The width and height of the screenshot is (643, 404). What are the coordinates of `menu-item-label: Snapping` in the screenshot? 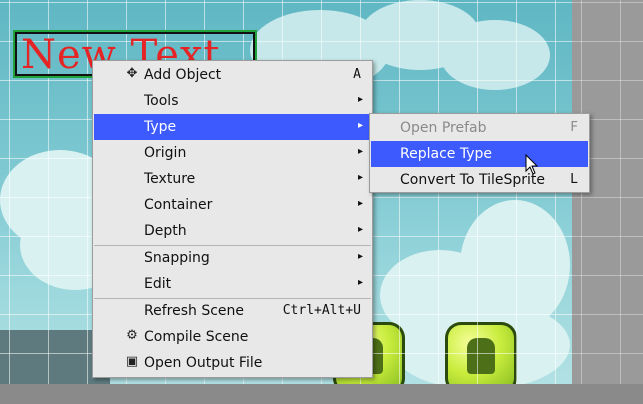 It's located at (177, 258).